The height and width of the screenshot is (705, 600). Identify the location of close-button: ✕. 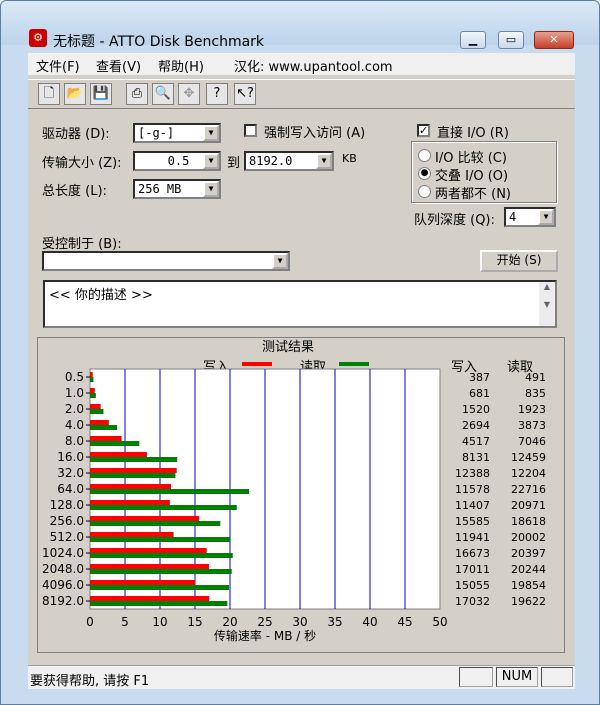
(554, 40).